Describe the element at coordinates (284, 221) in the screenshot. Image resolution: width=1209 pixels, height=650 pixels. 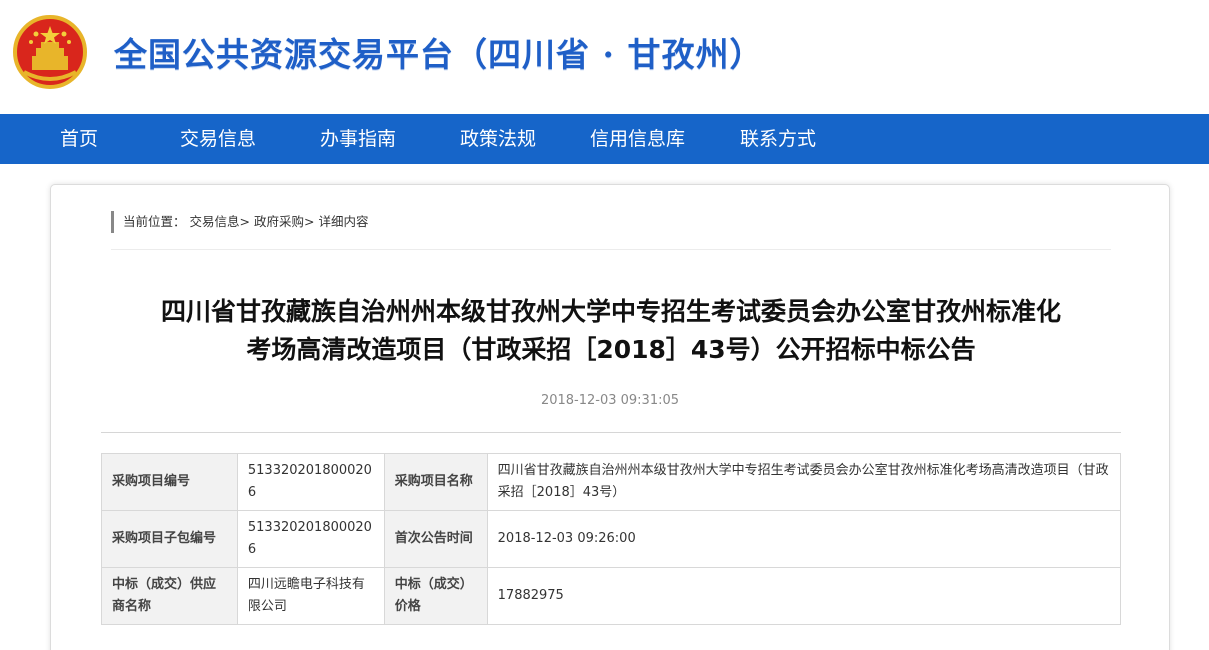
I see `breadcrumb-item-gov-procurement: 政府采购>` at that location.